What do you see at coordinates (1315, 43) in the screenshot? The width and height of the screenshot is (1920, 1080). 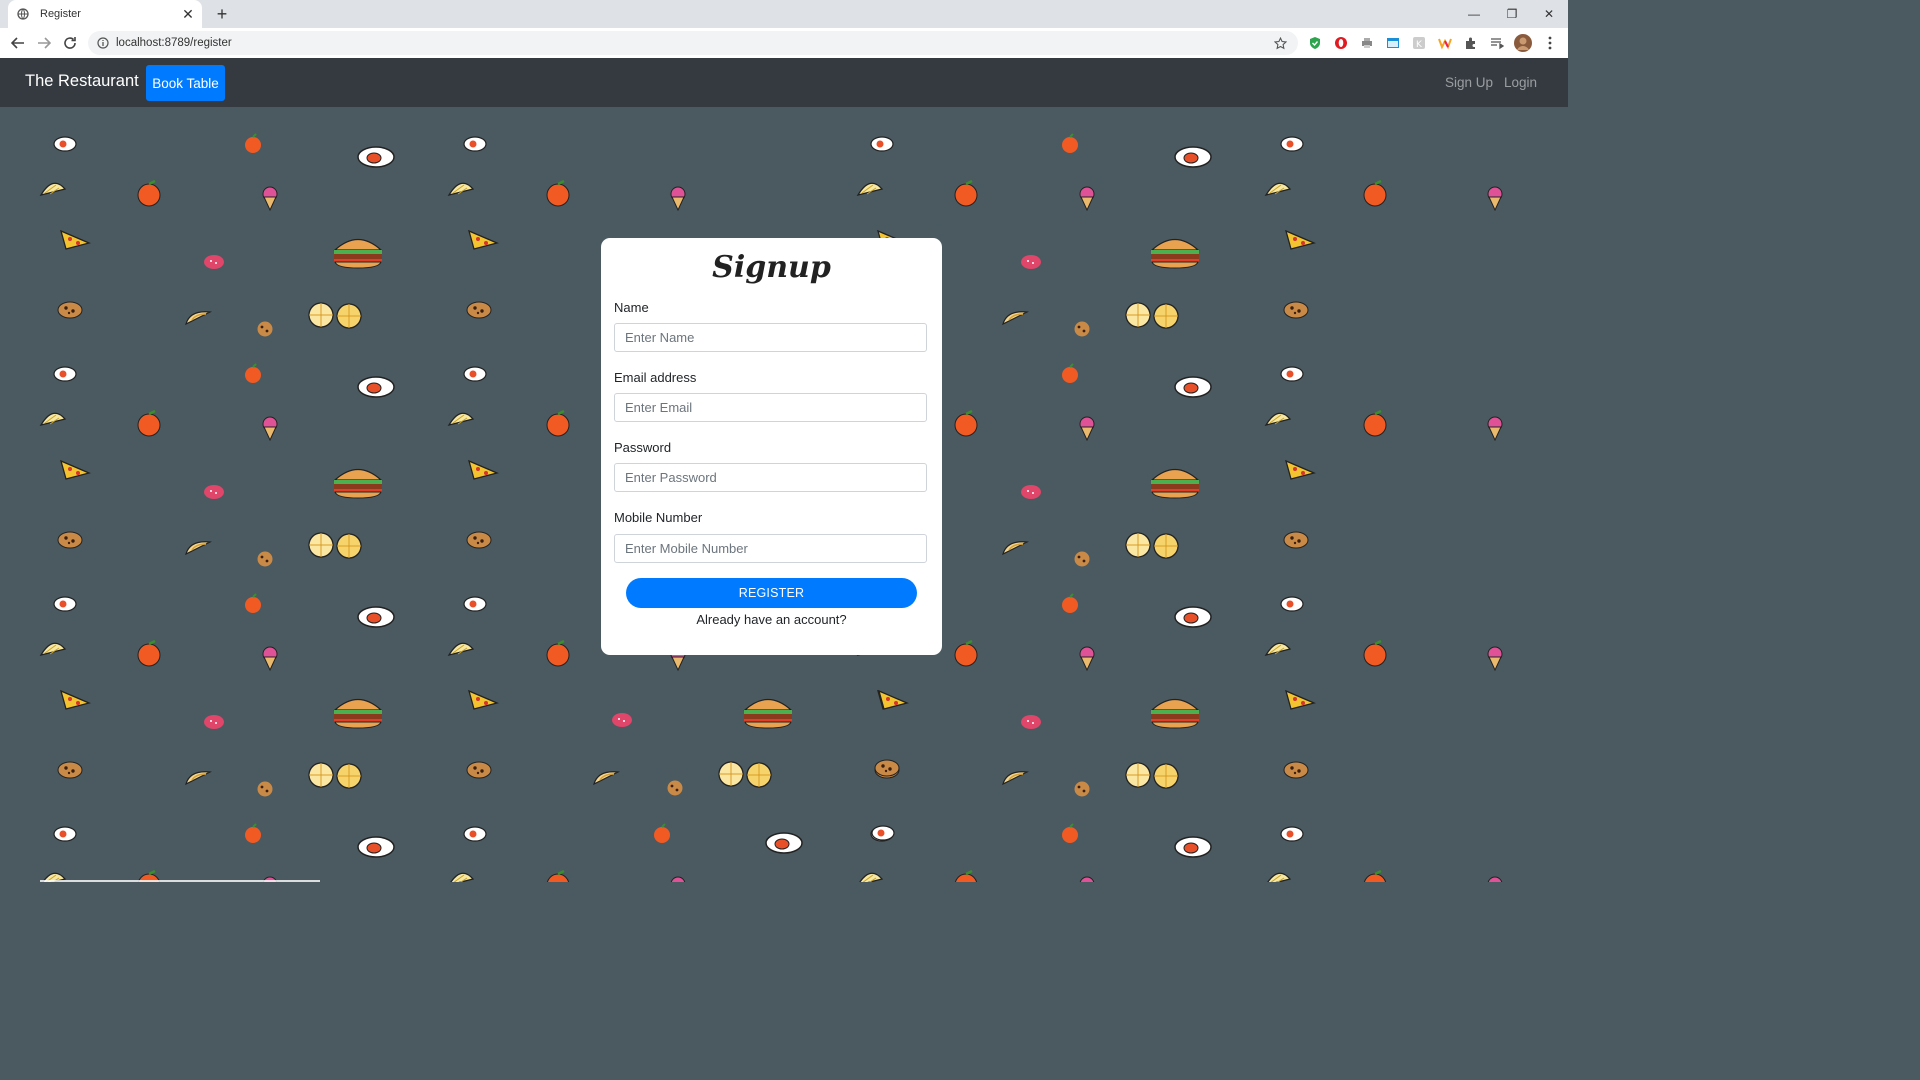 I see `shield-extension-icon` at bounding box center [1315, 43].